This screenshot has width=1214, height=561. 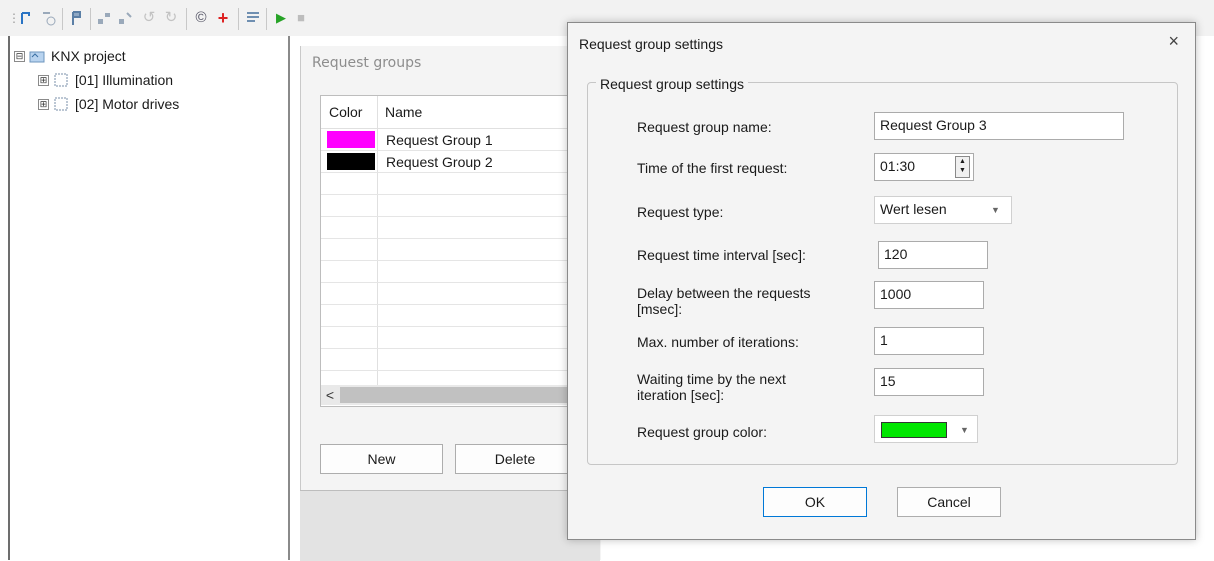 What do you see at coordinates (439, 162) in the screenshot?
I see `row-name: Request Group 2` at bounding box center [439, 162].